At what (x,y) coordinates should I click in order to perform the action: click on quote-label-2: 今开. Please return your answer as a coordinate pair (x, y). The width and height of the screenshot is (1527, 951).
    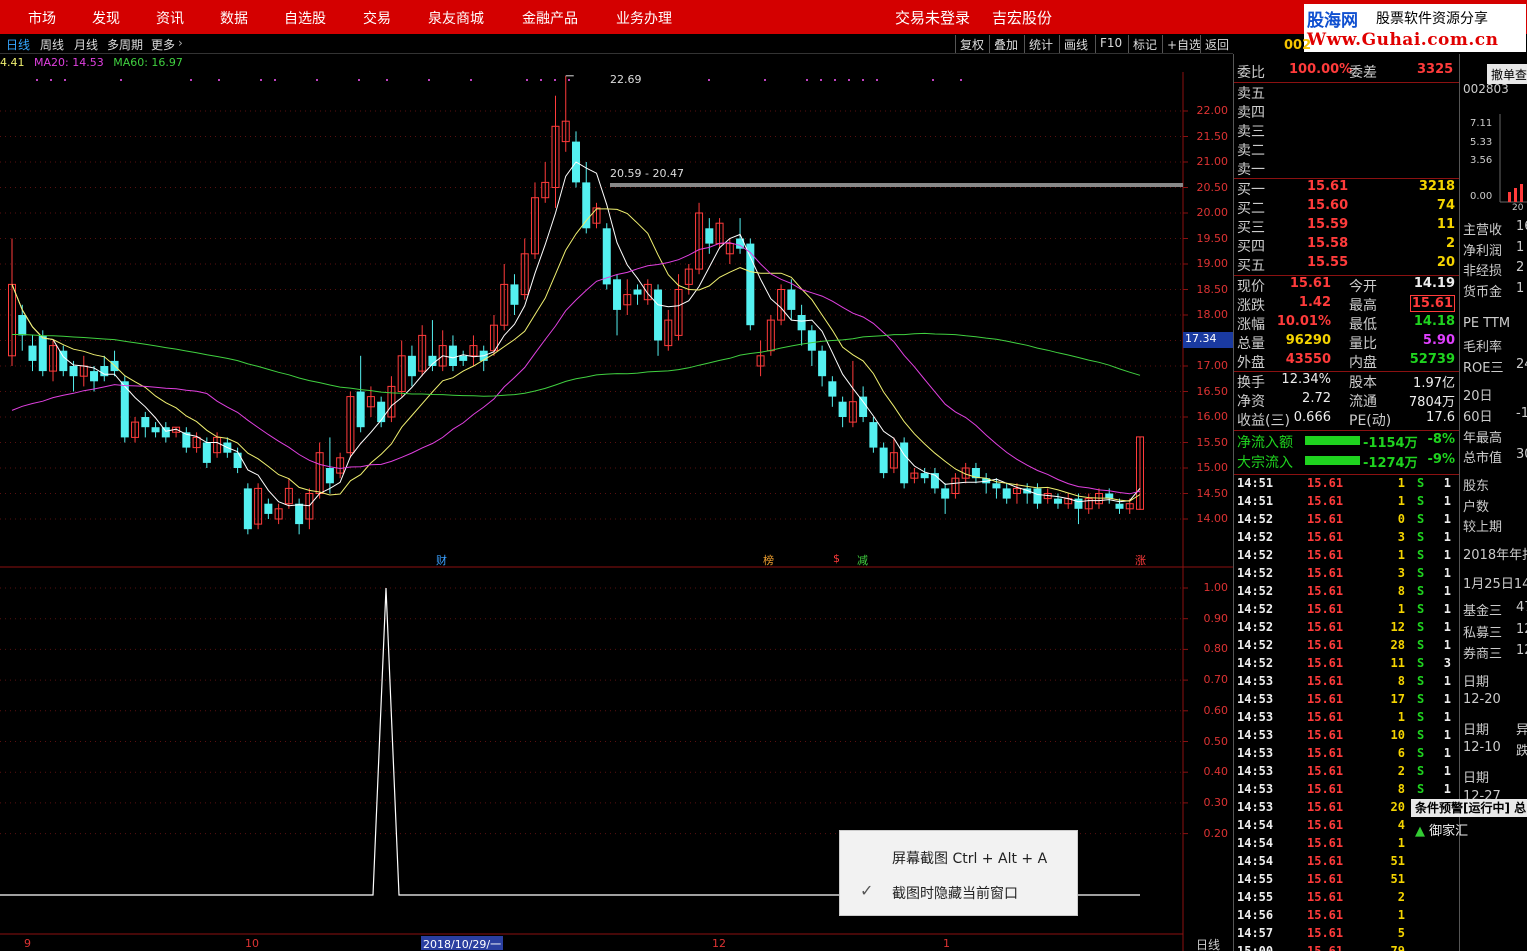
    Looking at the image, I should click on (1363, 286).